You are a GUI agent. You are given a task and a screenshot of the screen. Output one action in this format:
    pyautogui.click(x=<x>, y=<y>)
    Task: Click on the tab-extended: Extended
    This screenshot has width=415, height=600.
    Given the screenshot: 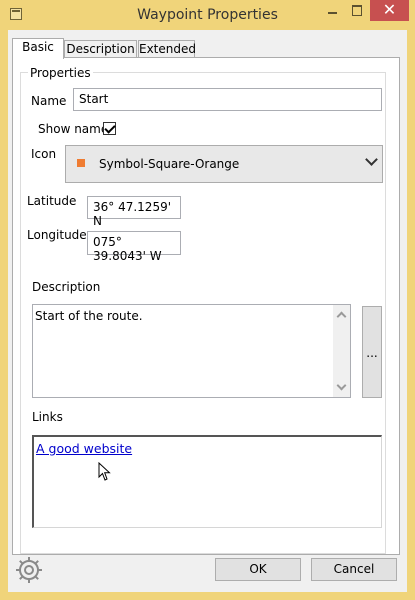 What is the action you would take?
    pyautogui.click(x=167, y=49)
    